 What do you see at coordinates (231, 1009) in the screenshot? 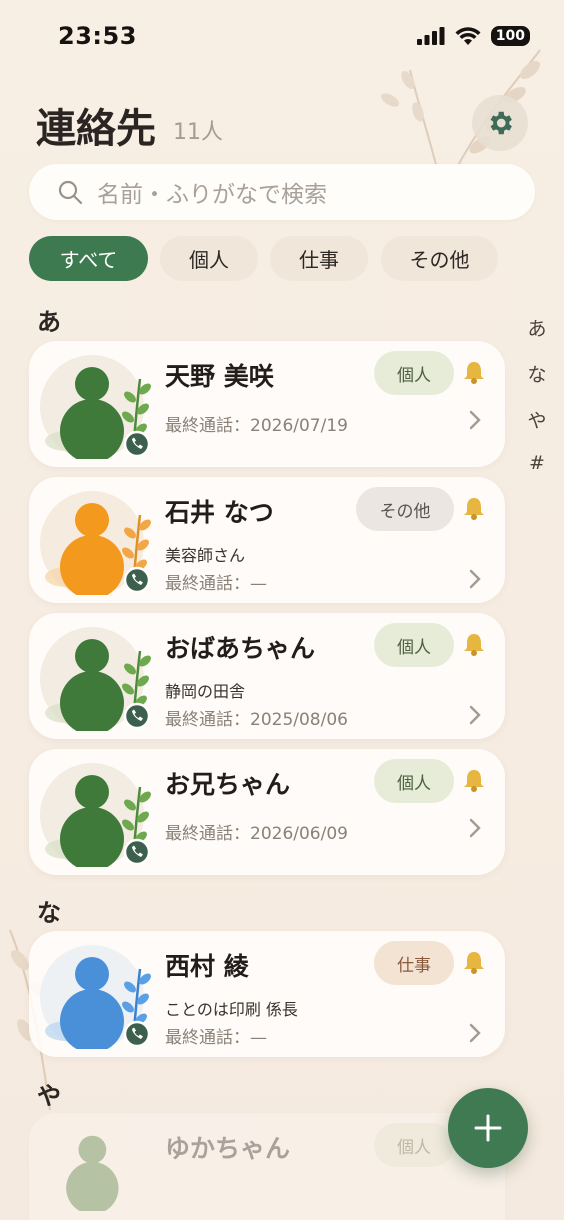
I see `contact-note: ことのは印刷 係長` at bounding box center [231, 1009].